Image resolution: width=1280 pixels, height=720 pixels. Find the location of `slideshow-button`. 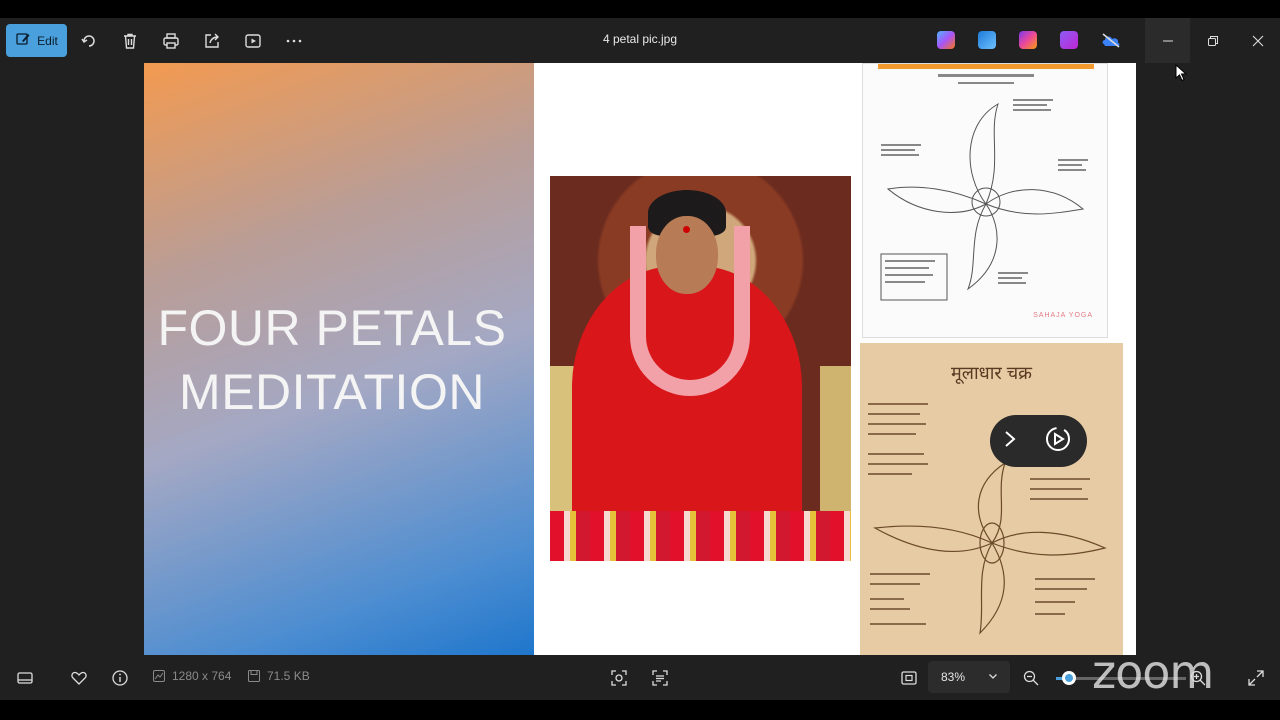

slideshow-button is located at coordinates (253, 40).